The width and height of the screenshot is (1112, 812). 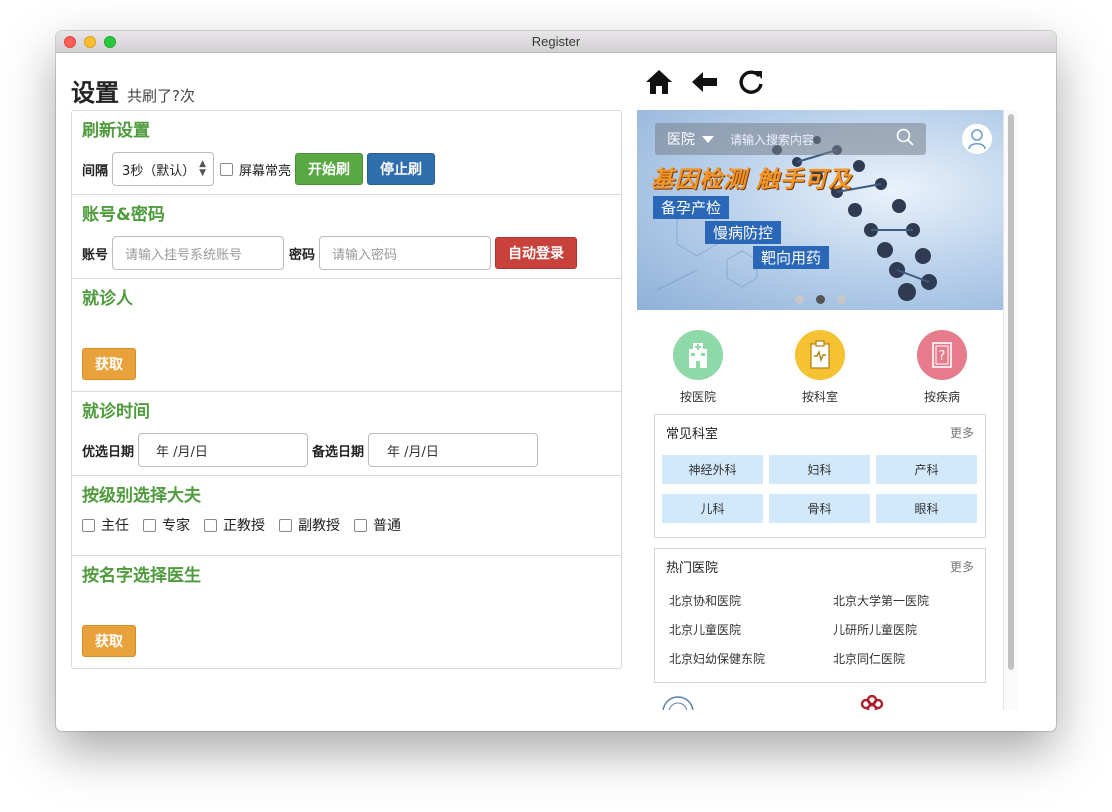 I want to click on home-icon, so click(x=659, y=82).